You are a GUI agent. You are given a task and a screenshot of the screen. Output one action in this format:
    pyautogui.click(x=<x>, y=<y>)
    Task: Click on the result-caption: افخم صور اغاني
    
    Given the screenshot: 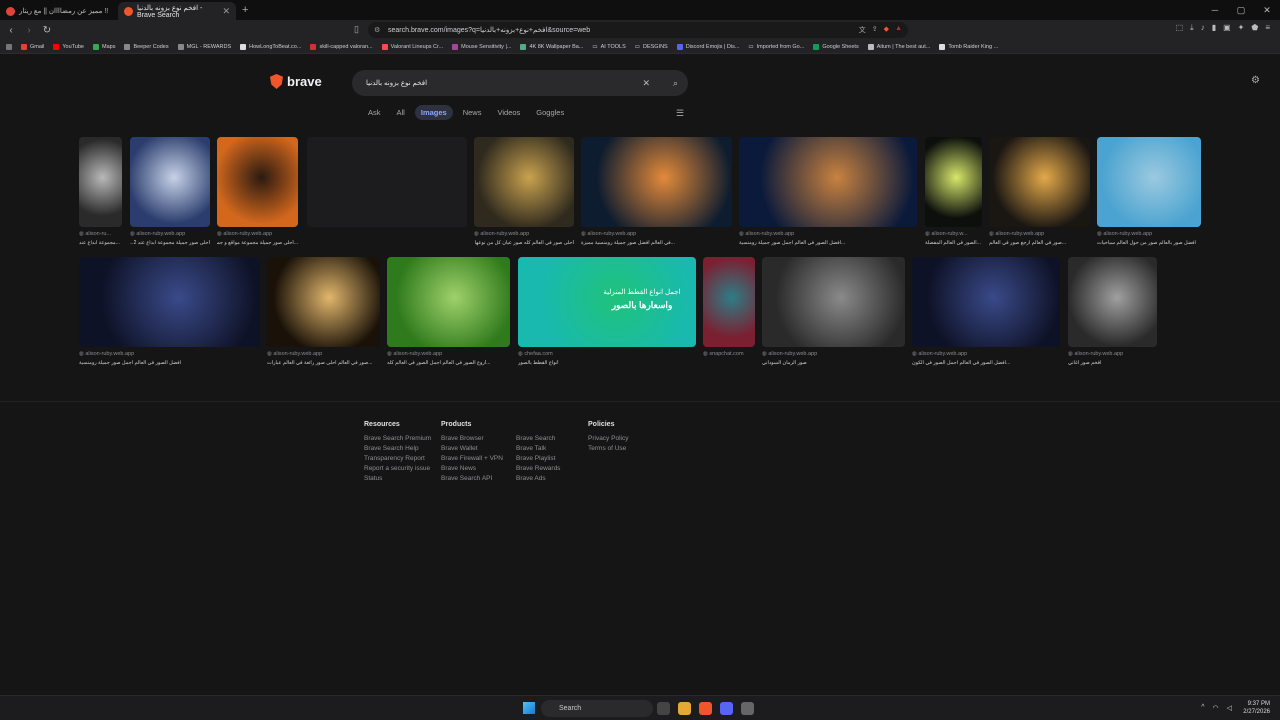 What is the action you would take?
    pyautogui.click(x=1112, y=363)
    